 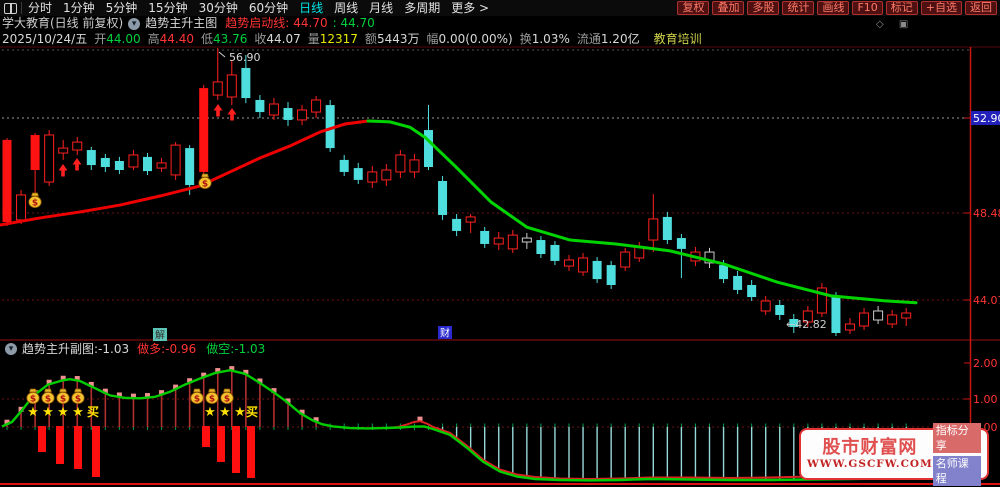 I want to click on low-price-annotation: ←42.82, so click(x=806, y=324).